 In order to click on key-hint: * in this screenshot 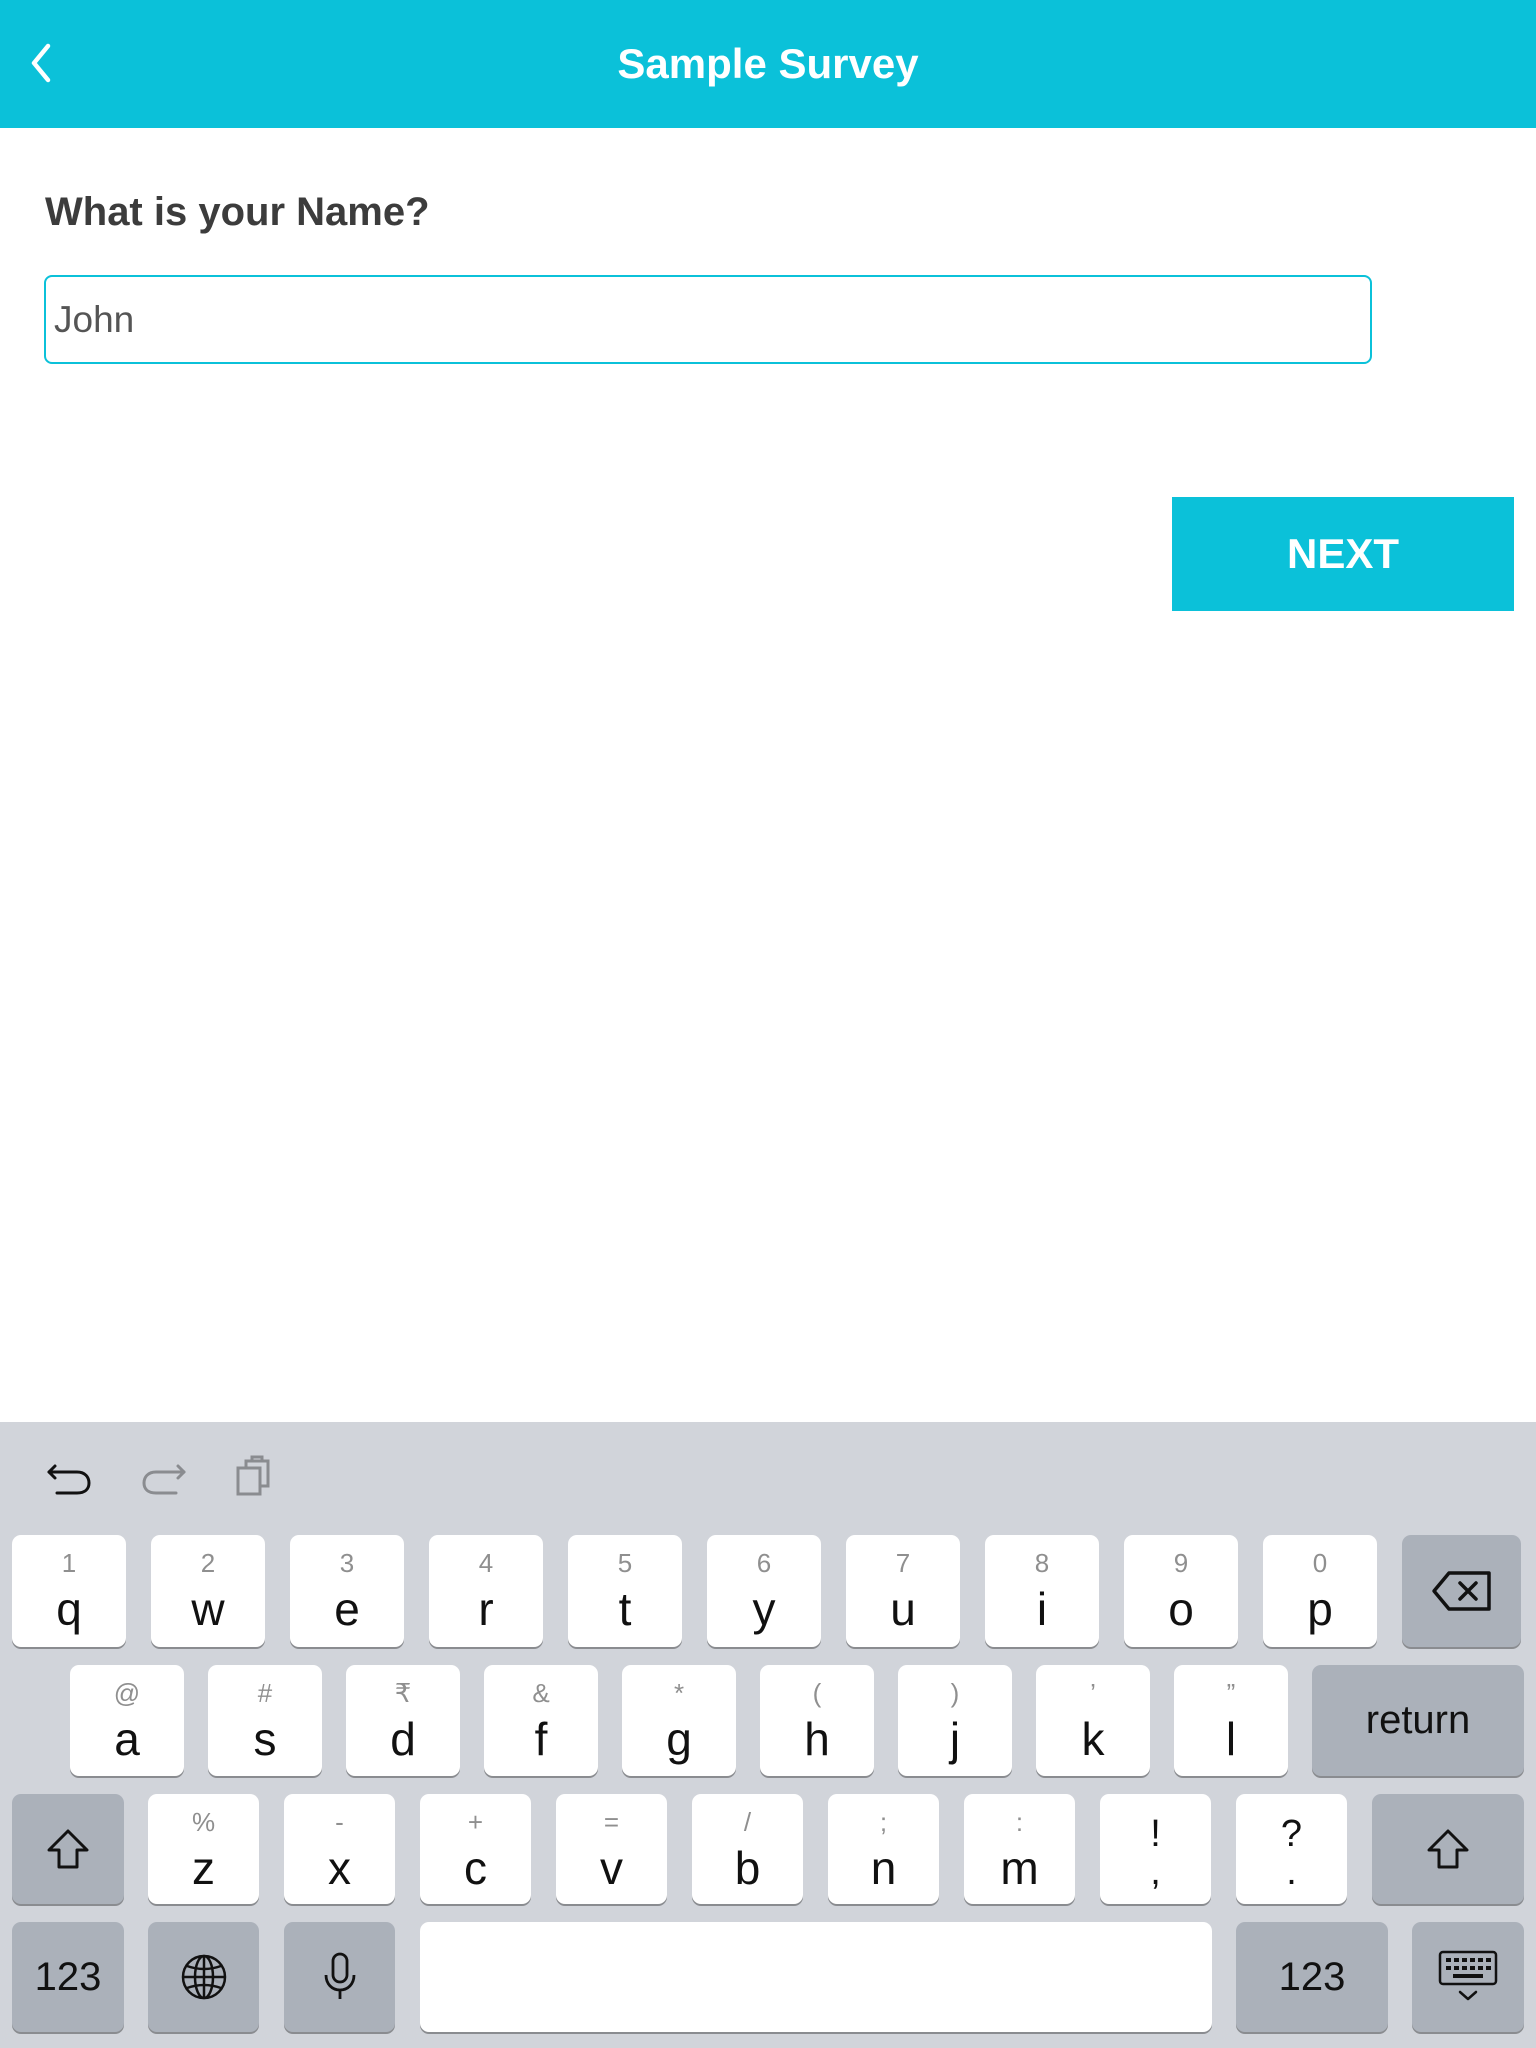, I will do `click(679, 1693)`.